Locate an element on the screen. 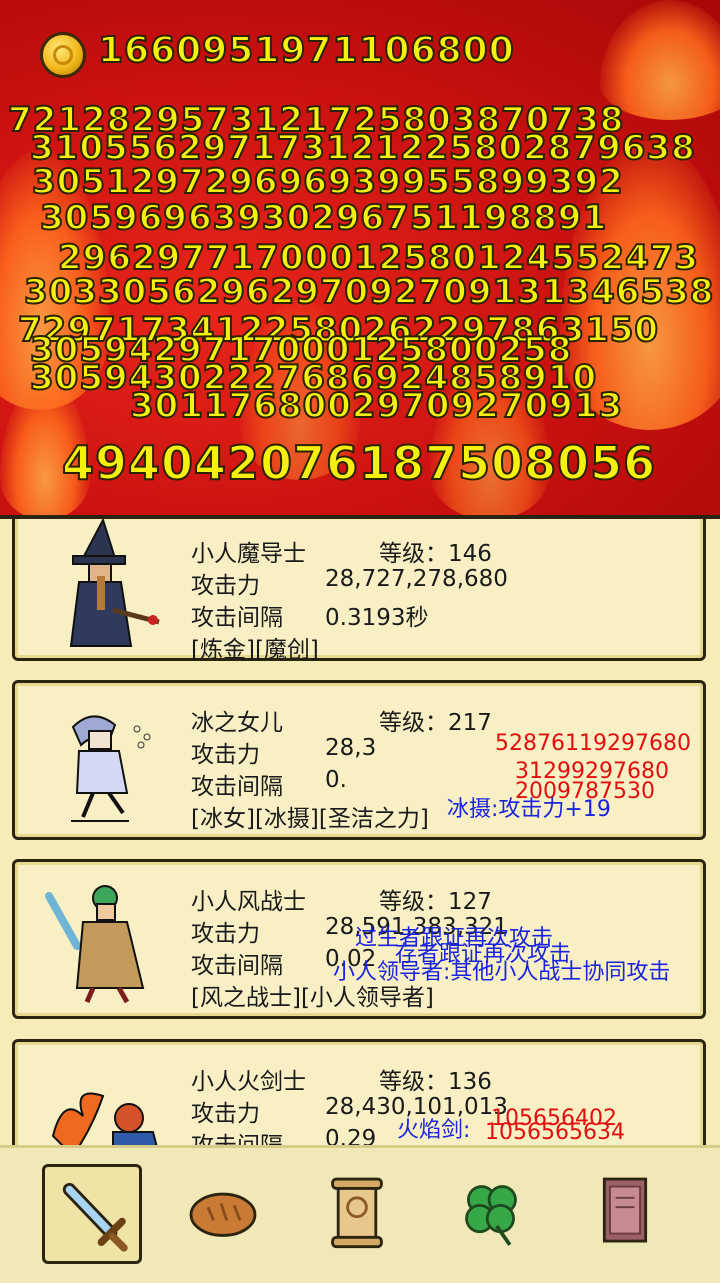  interval-value: 0. is located at coordinates (336, 780).